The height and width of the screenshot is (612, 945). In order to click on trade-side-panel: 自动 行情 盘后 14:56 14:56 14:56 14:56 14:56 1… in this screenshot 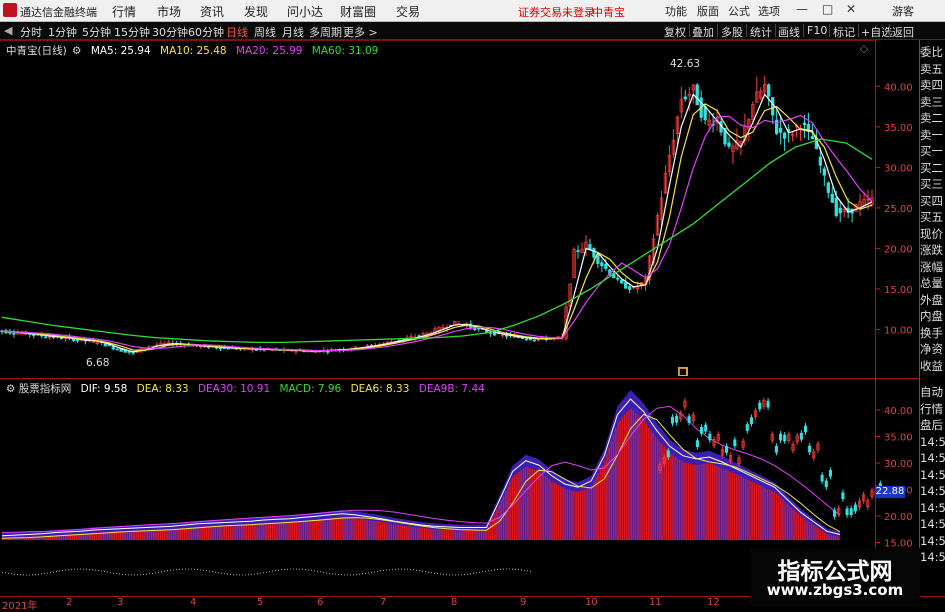, I will do `click(932, 475)`.